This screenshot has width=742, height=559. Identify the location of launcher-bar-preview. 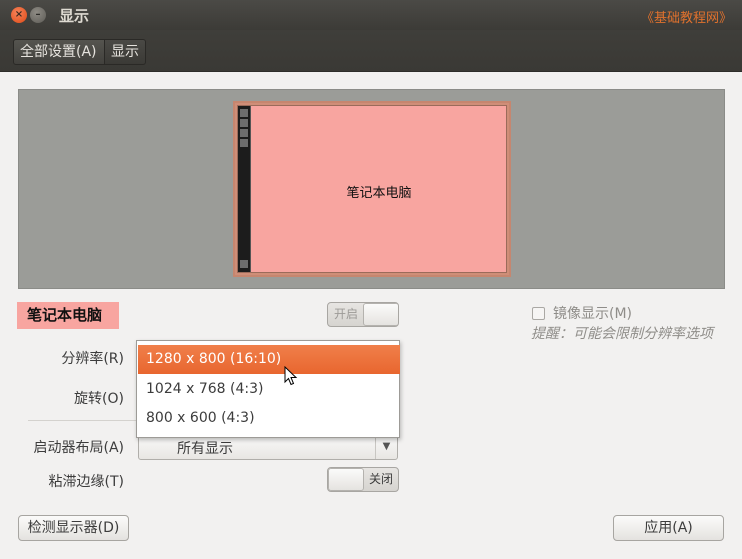
(244, 189).